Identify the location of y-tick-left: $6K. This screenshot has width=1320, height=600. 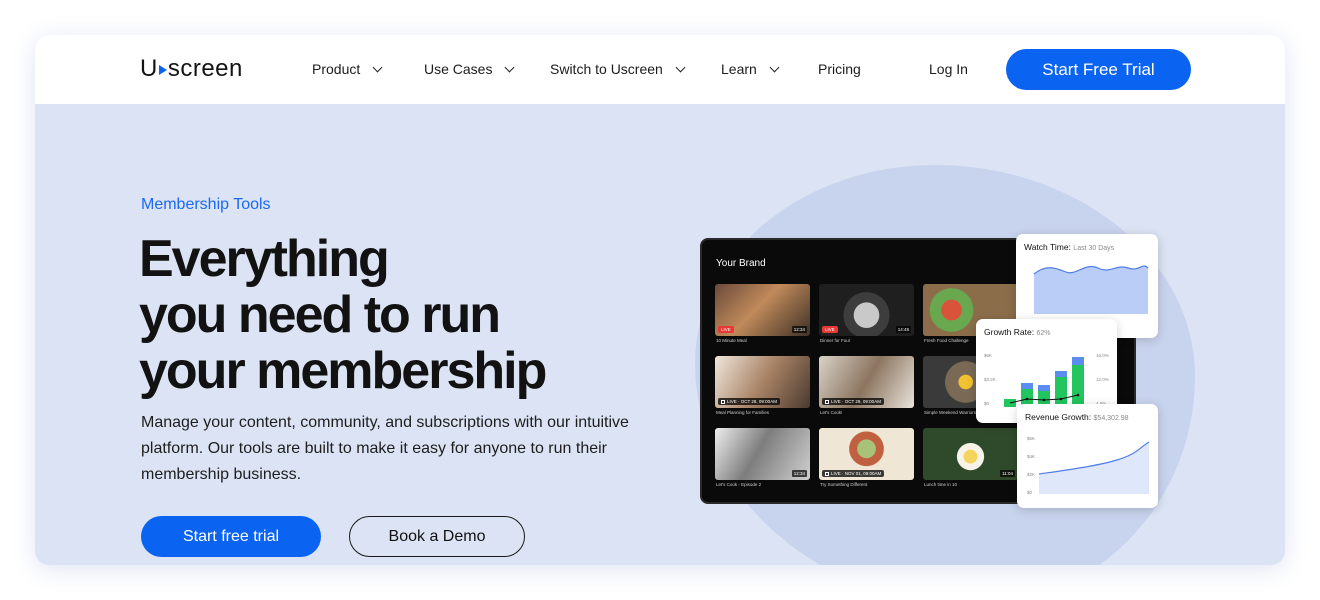
(988, 355).